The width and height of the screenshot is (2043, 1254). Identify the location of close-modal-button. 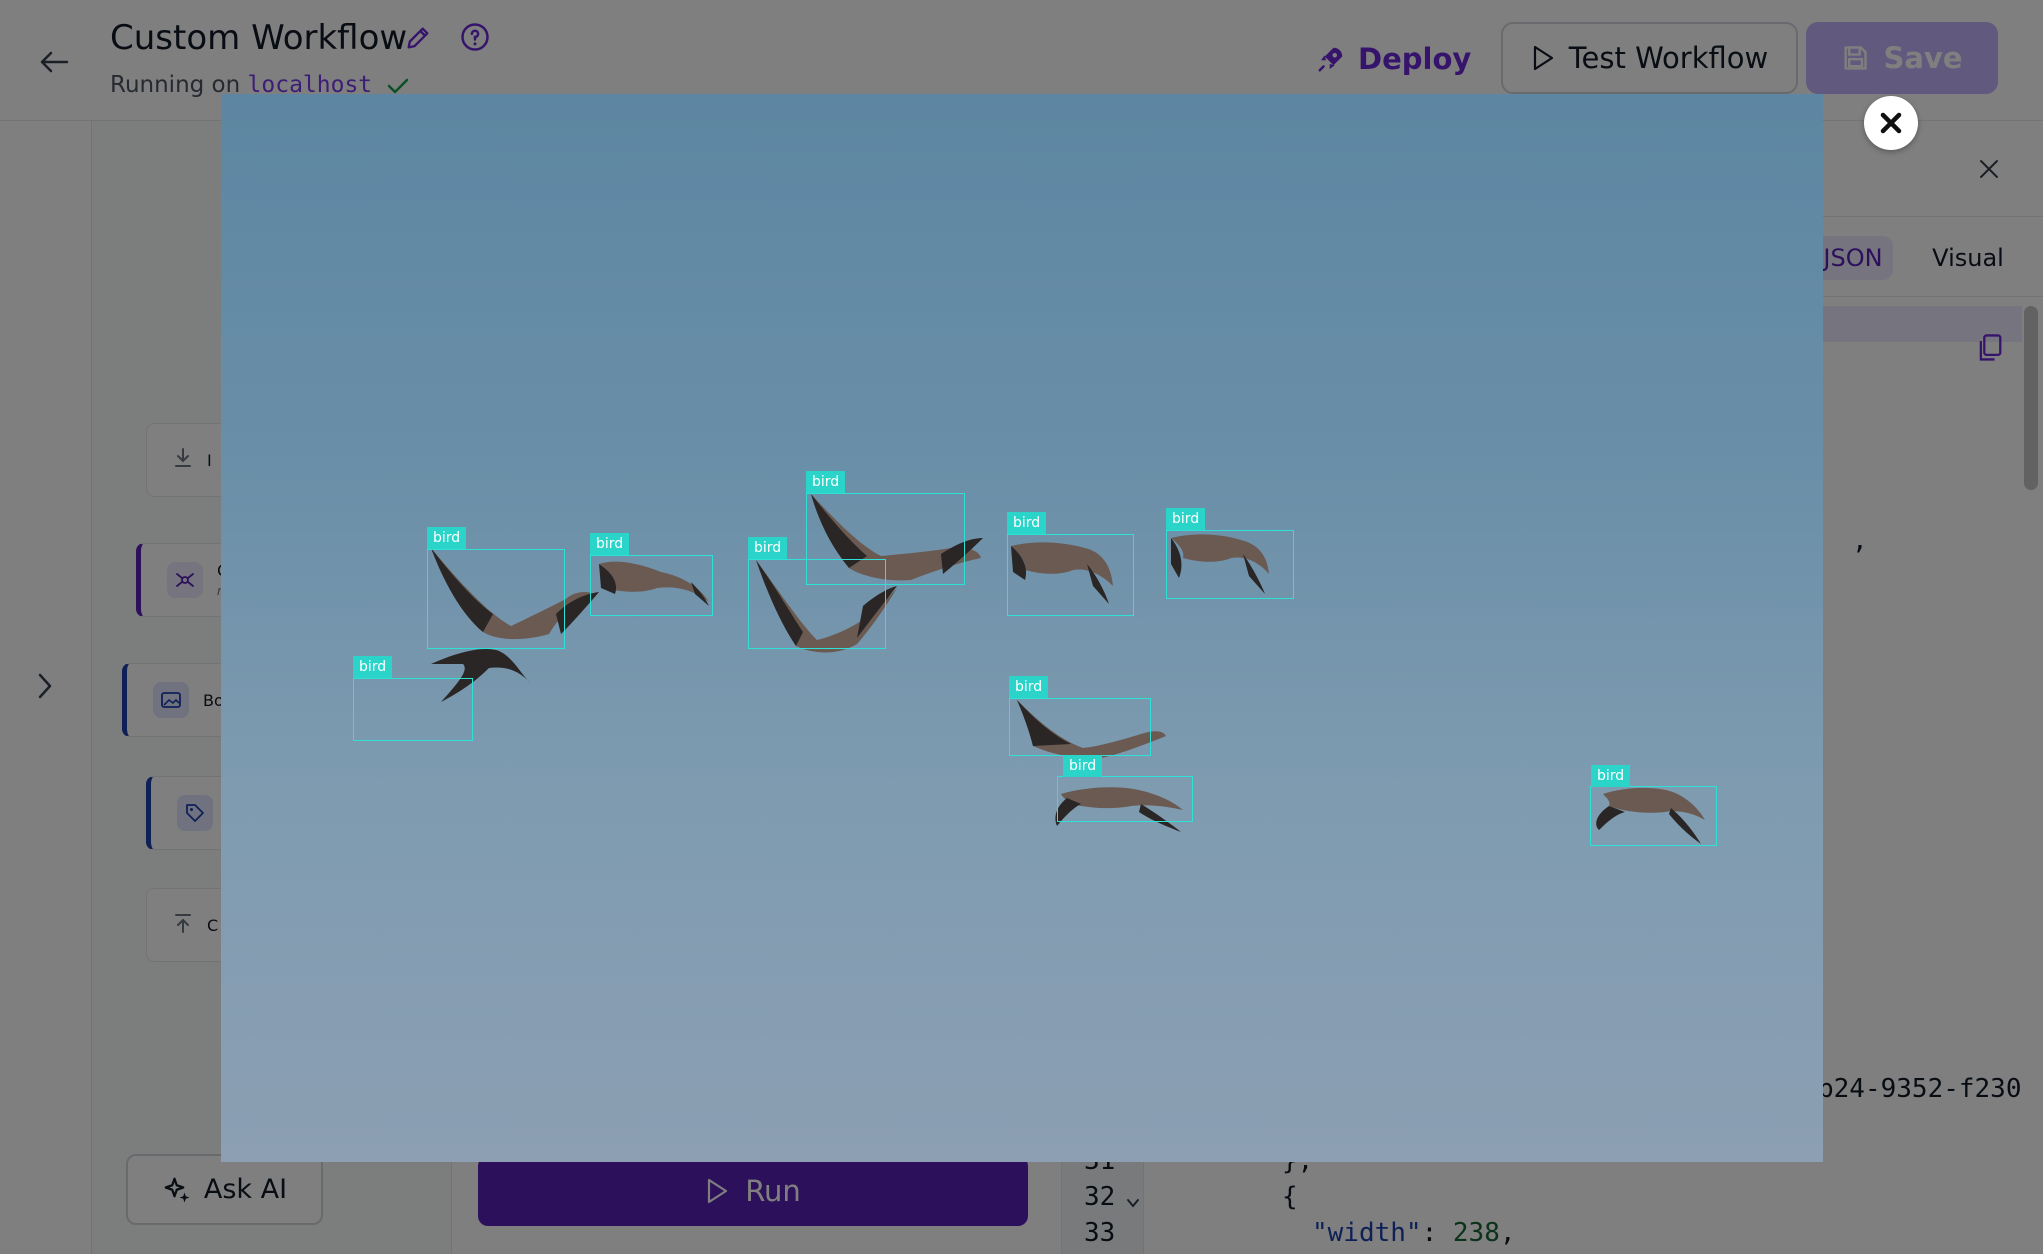
(1891, 123).